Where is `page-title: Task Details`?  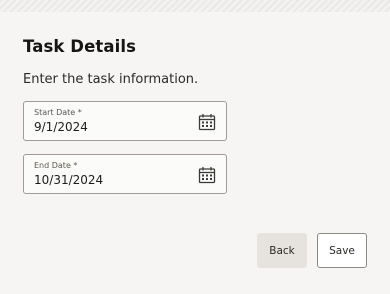
page-title: Task Details is located at coordinates (80, 46).